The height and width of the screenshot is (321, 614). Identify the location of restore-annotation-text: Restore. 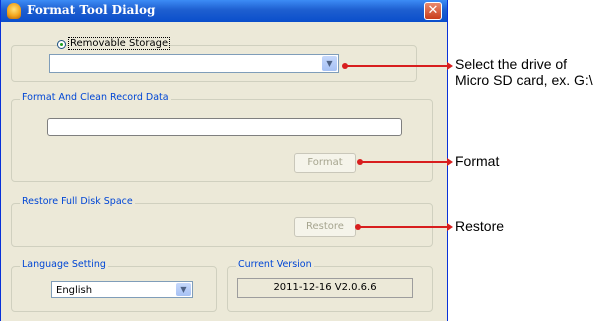
(480, 226).